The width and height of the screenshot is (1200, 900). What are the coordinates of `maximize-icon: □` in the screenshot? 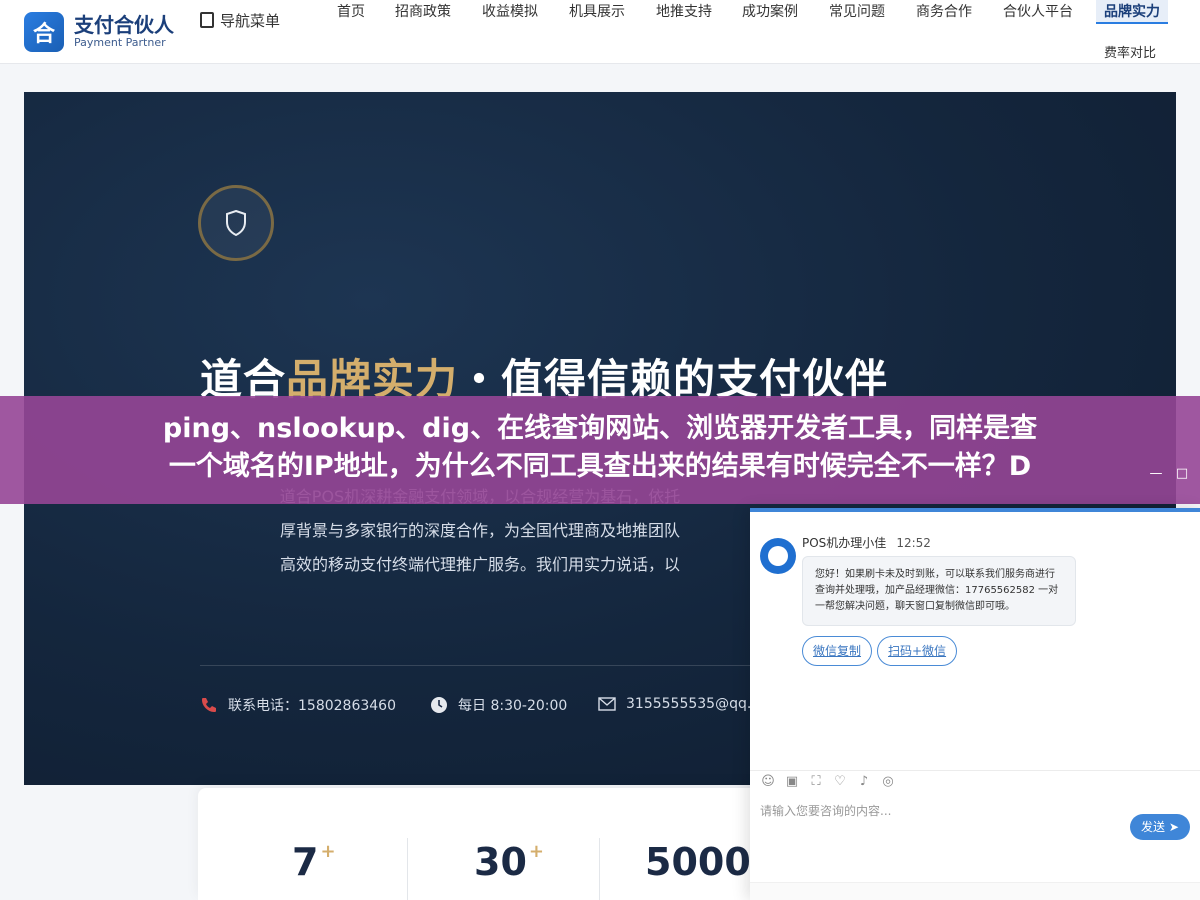 It's located at (1182, 474).